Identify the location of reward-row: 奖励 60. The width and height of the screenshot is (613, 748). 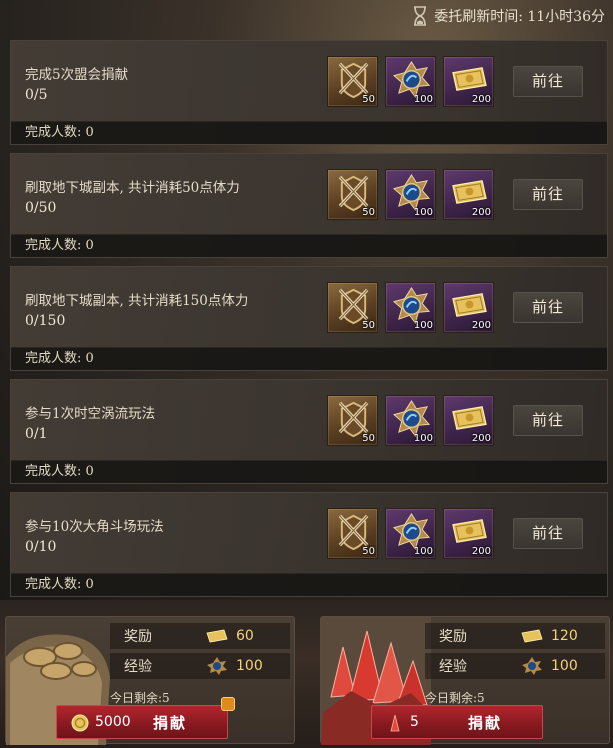
(200, 636).